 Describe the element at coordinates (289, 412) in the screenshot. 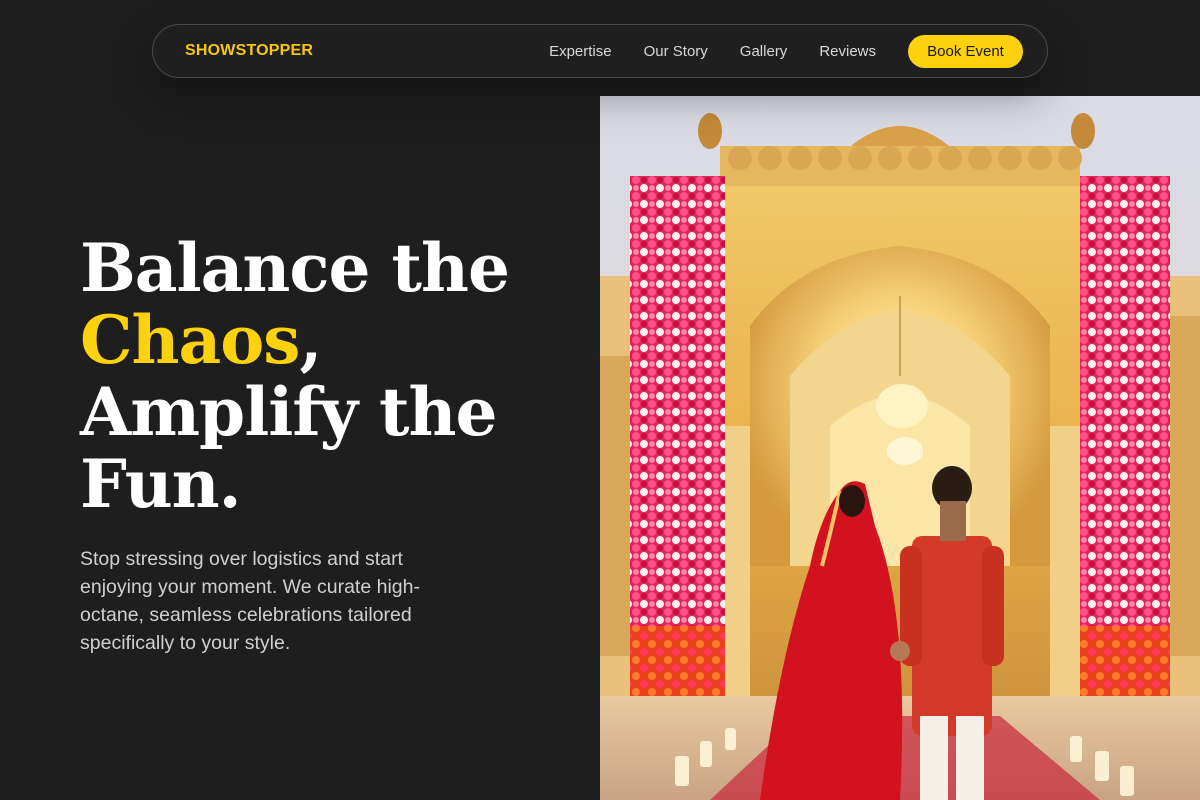

I see `headline-line-3: Amplify the` at that location.